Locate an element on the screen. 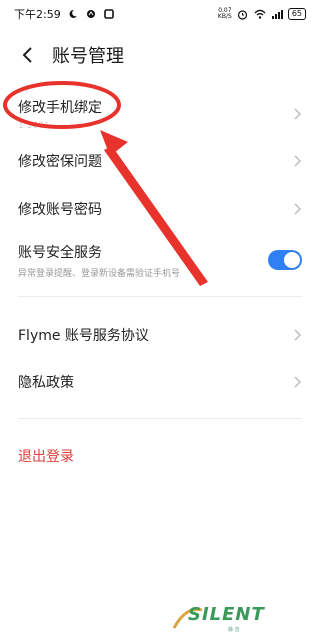 The width and height of the screenshot is (320, 640). menu-item-label: 隐私政策 is located at coordinates (46, 383).